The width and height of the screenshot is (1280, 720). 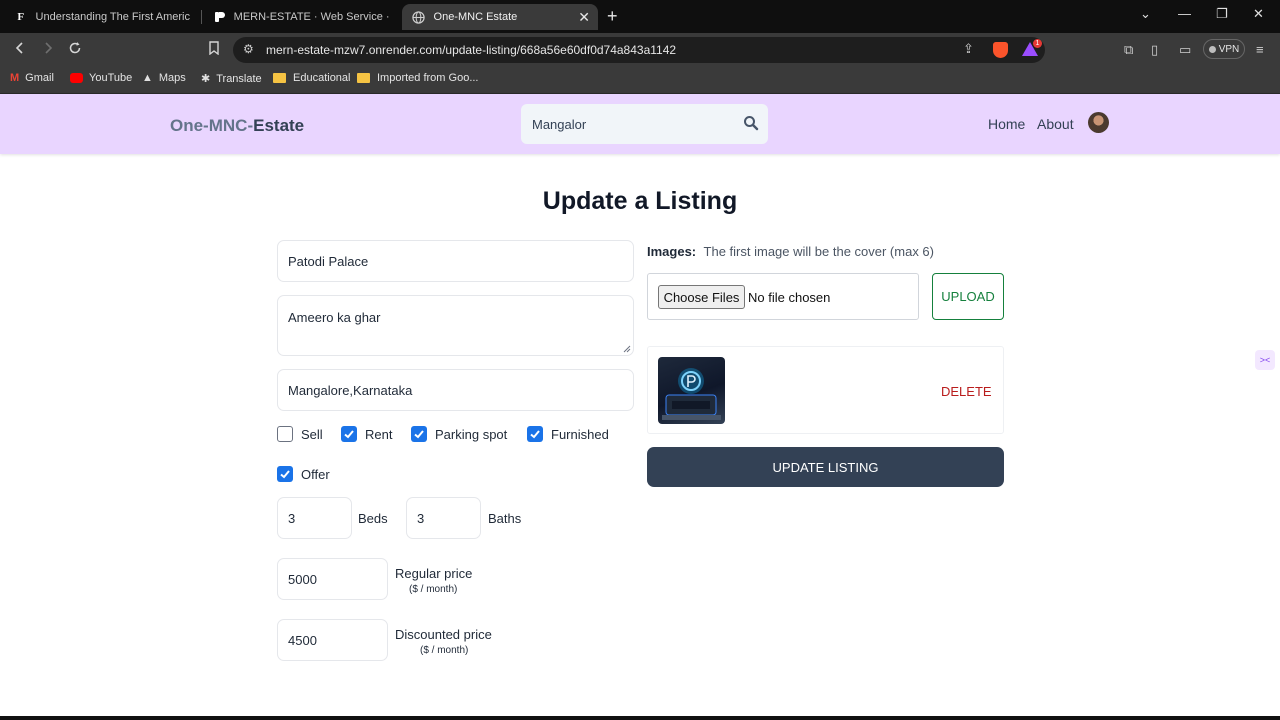 What do you see at coordinates (322, 78) in the screenshot?
I see `bookmark-label: Educational` at bounding box center [322, 78].